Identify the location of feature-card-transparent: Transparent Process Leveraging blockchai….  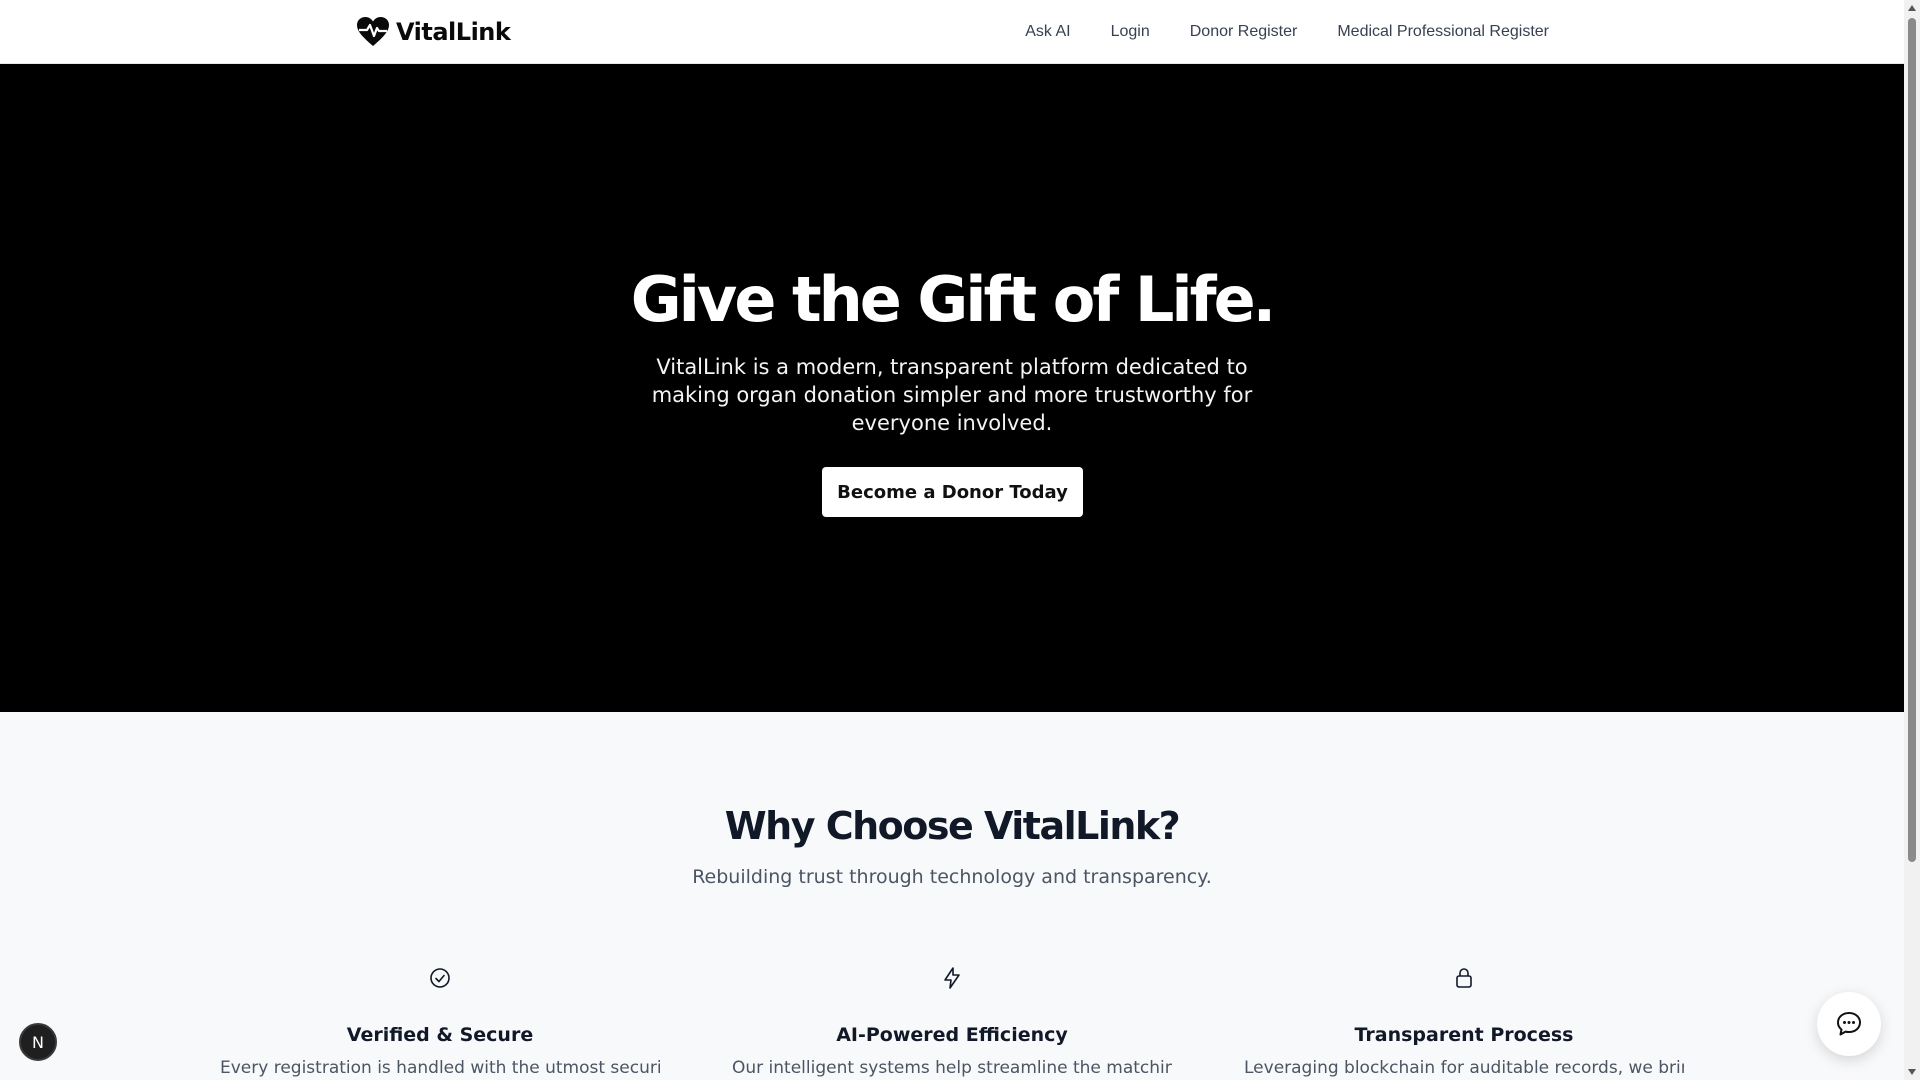
(1464, 1023).